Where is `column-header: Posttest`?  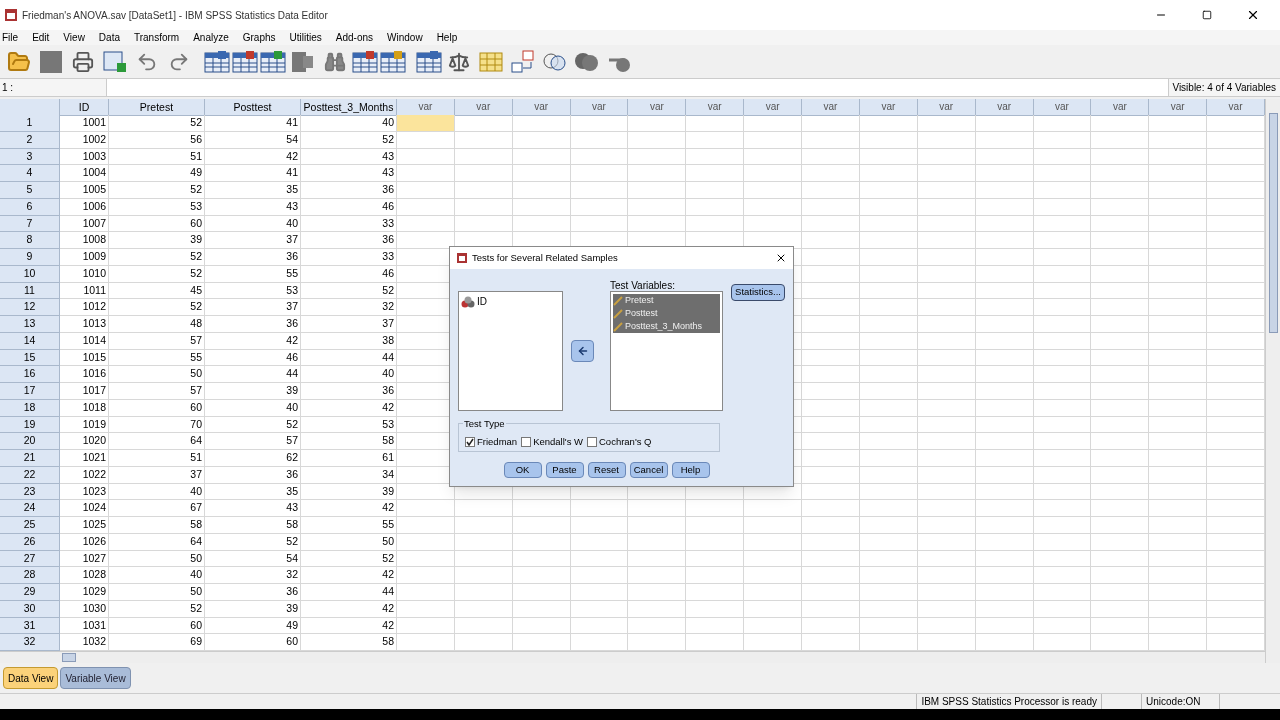 column-header: Posttest is located at coordinates (253, 107).